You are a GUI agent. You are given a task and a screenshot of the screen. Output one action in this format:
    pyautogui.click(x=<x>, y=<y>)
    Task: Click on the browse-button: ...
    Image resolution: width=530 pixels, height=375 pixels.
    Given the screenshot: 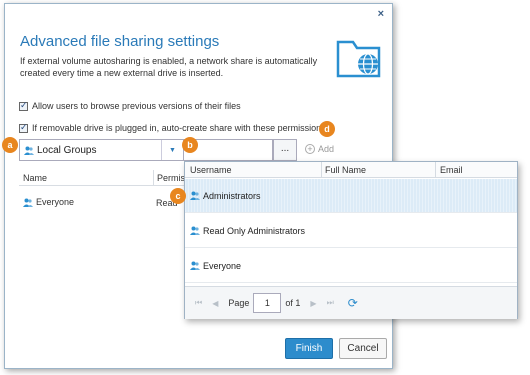 What is the action you would take?
    pyautogui.click(x=285, y=150)
    